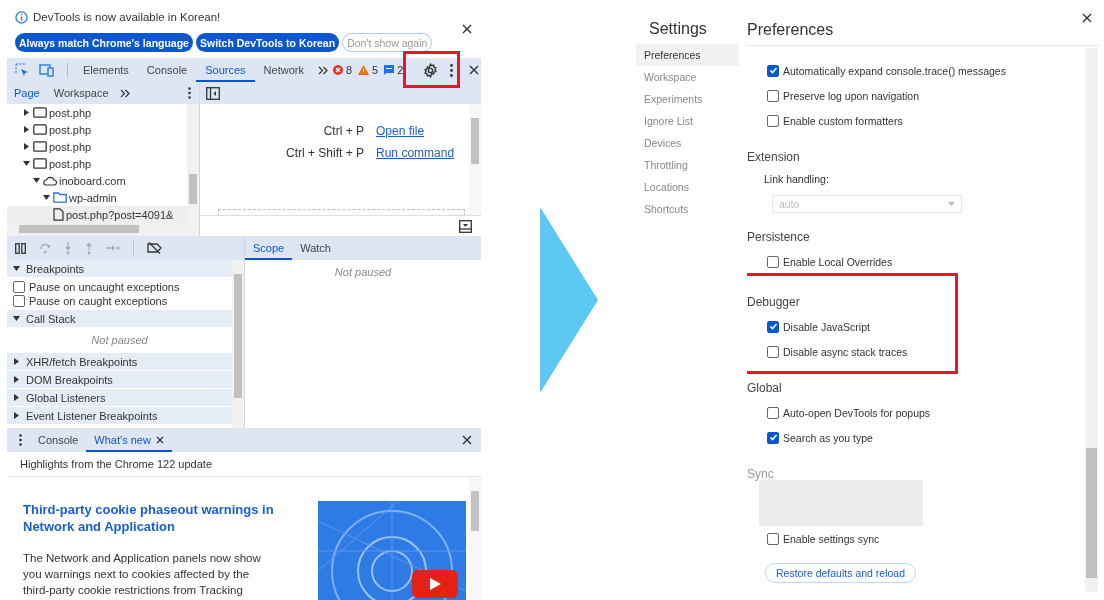 This screenshot has height=600, width=1104. What do you see at coordinates (687, 121) in the screenshot?
I see `settings-nav-item: Ignore List` at bounding box center [687, 121].